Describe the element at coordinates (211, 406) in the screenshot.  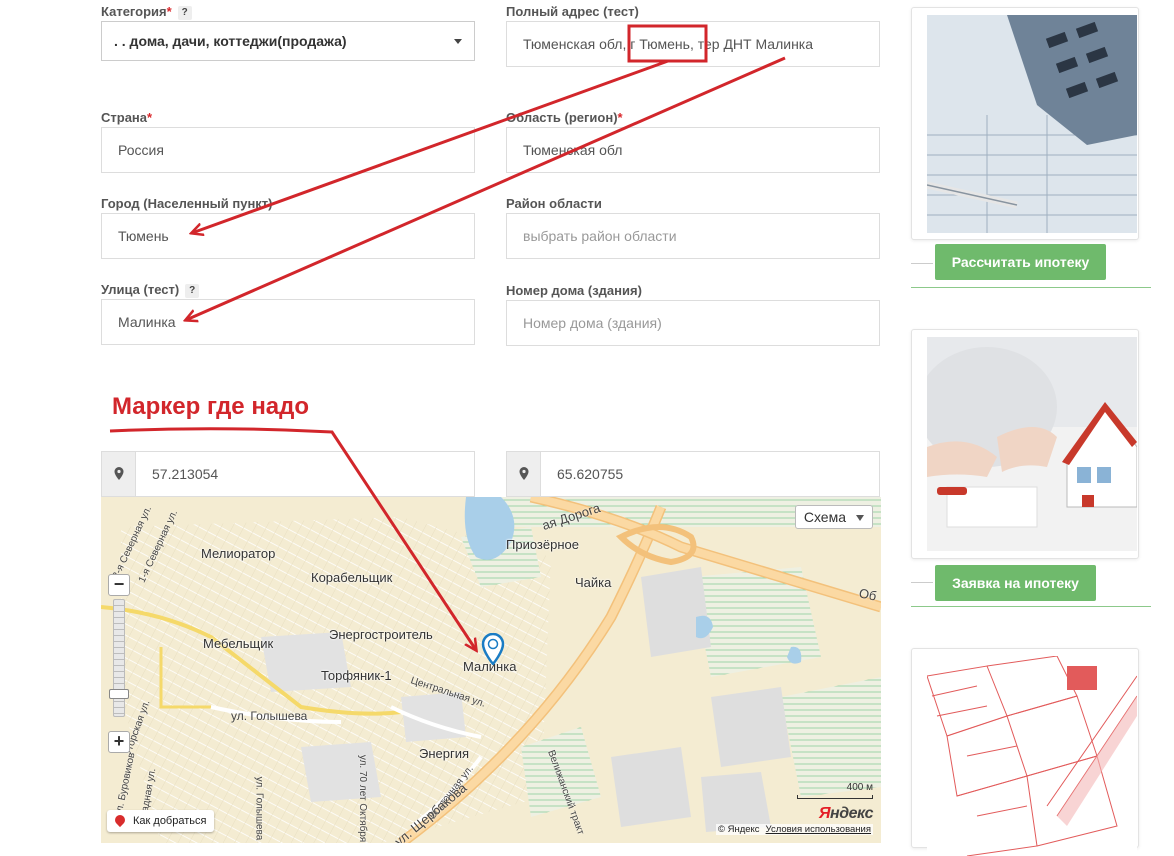
I see `annotation-text: Маркер где надо` at that location.